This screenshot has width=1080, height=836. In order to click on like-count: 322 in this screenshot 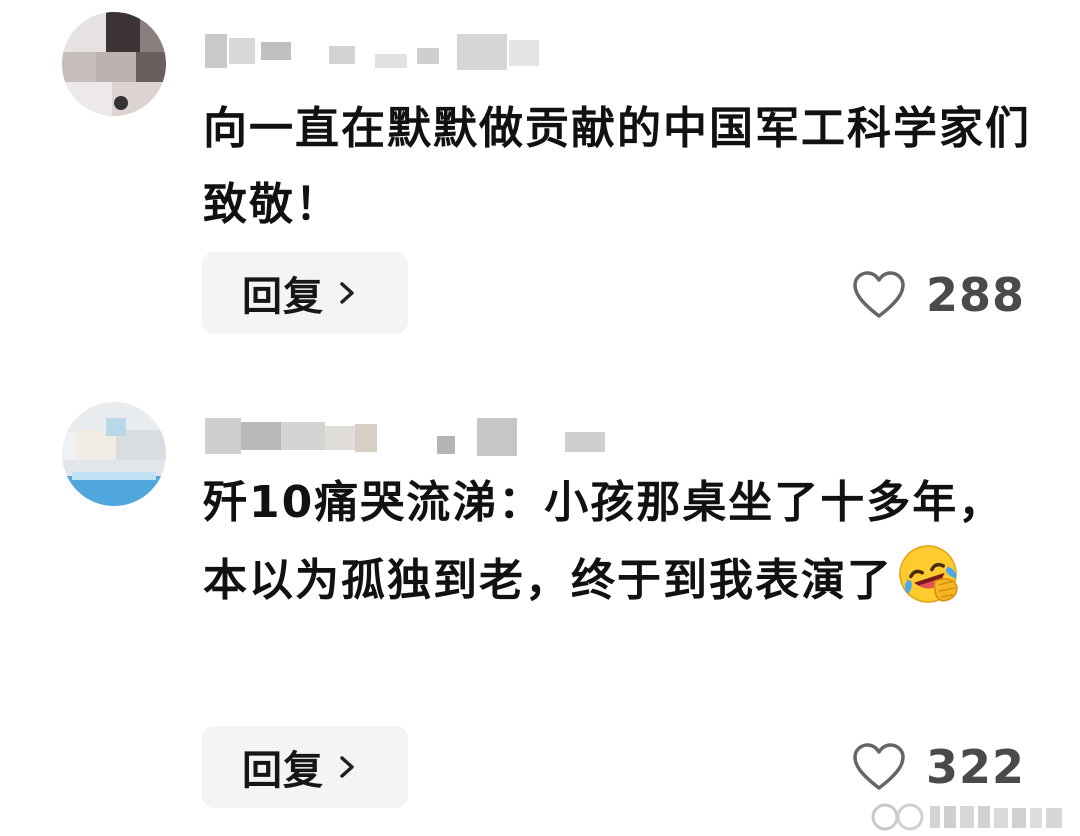, I will do `click(976, 767)`.